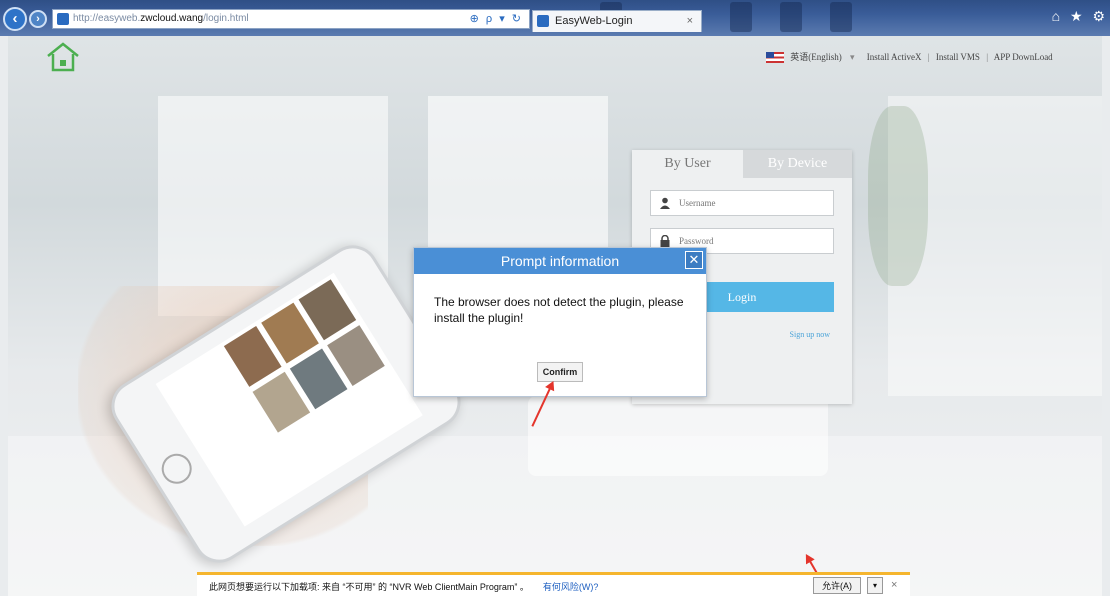  What do you see at coordinates (754, 203) in the screenshot?
I see `username-input` at bounding box center [754, 203].